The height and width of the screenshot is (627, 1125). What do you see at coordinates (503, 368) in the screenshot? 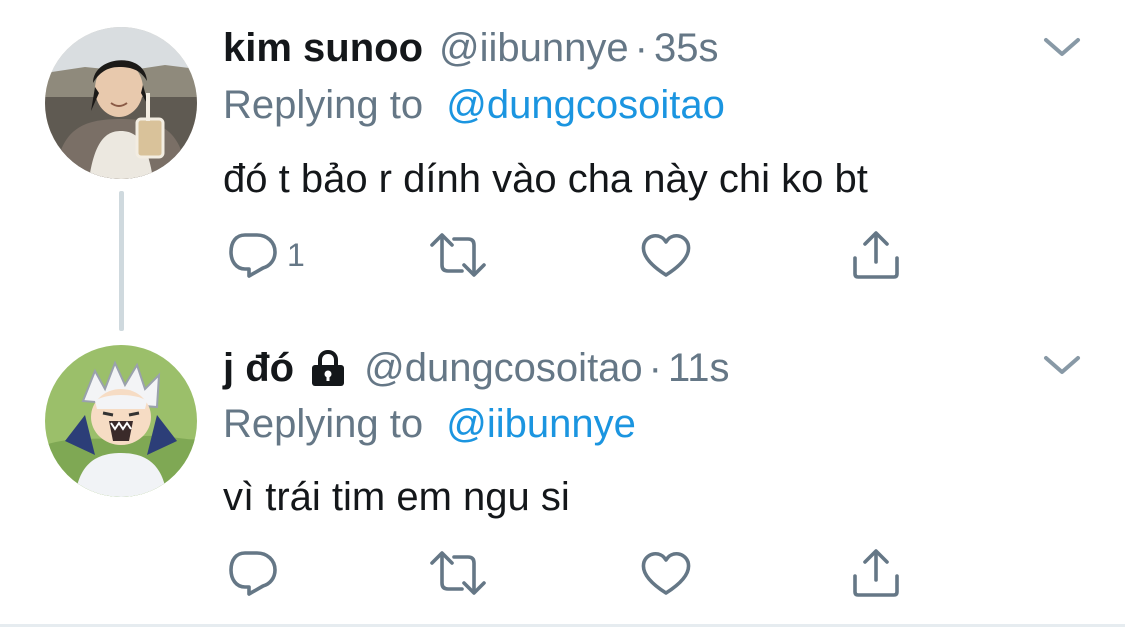
I see `handle: @dungcosoitao` at bounding box center [503, 368].